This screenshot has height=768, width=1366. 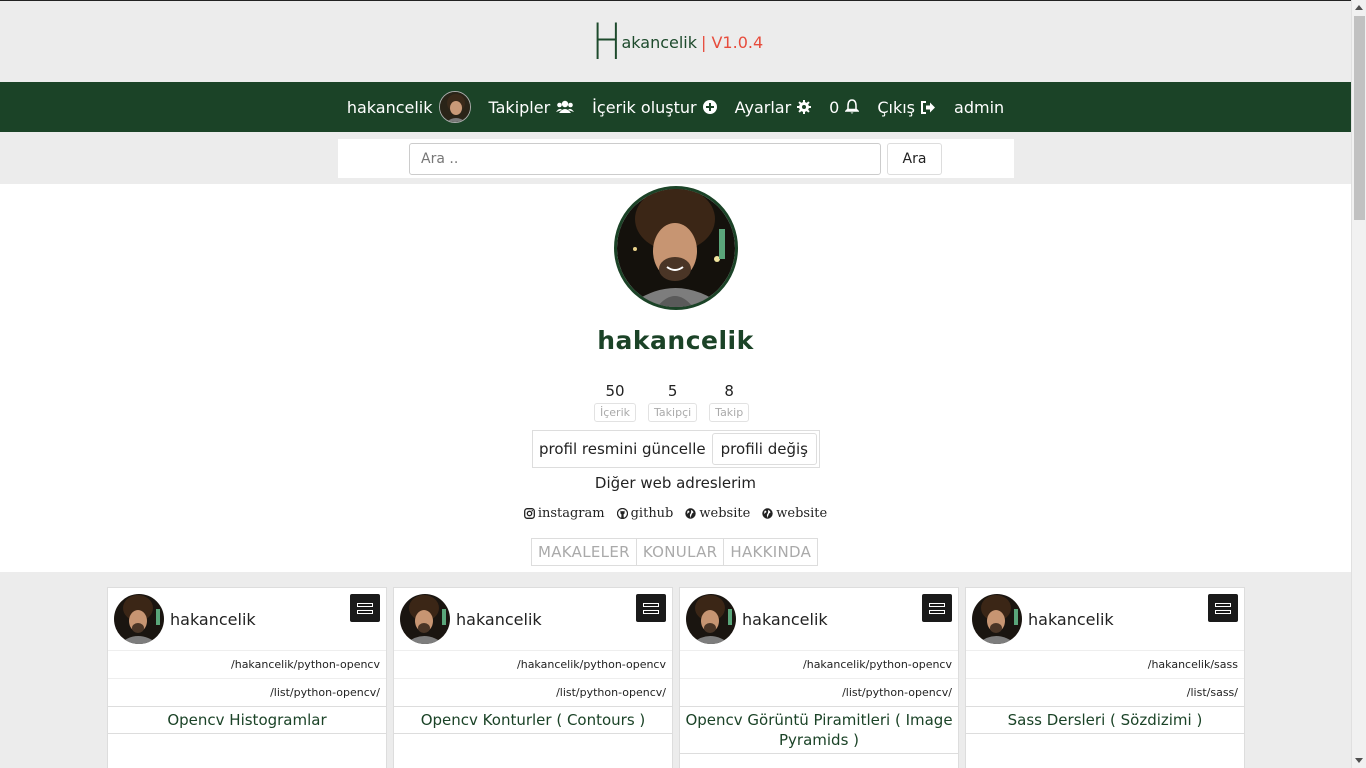 What do you see at coordinates (852, 106) in the screenshot?
I see `bell-icon` at bounding box center [852, 106].